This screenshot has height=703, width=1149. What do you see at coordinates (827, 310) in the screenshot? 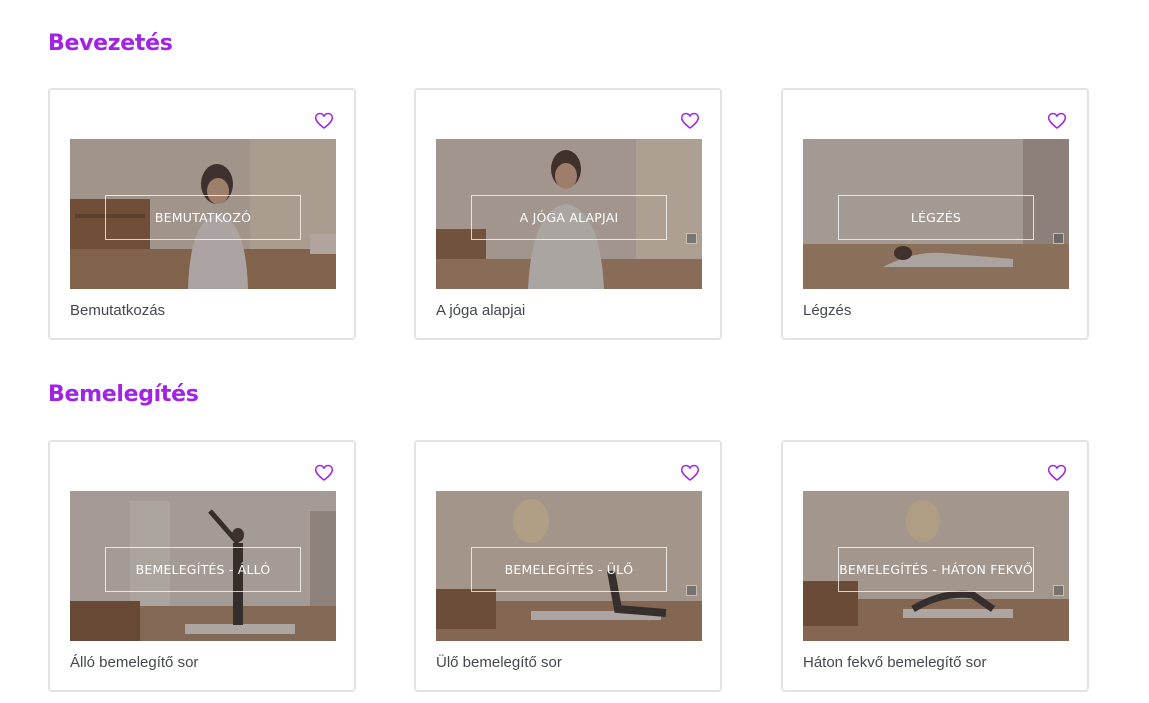
I see `video-caption: Légzés` at bounding box center [827, 310].